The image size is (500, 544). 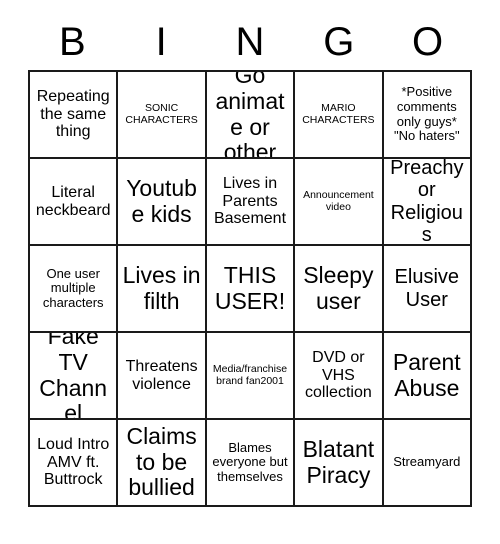 I want to click on bingo-cell-i2: Youtube kids, so click(x=162, y=202).